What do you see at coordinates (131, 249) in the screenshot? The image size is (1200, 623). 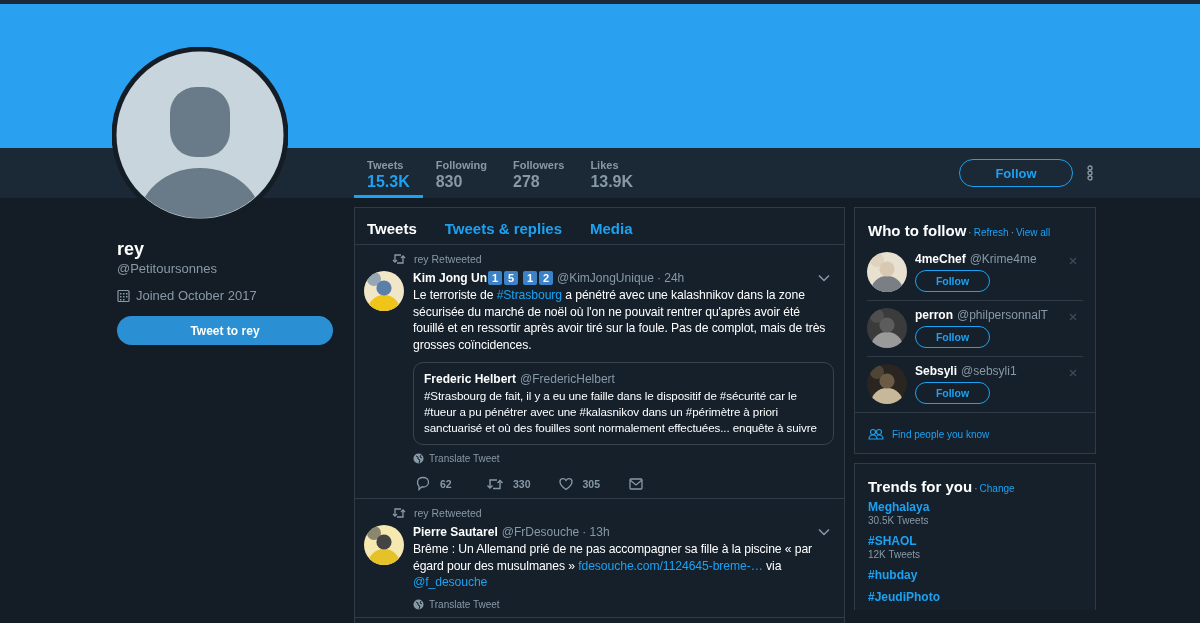 I see `profile-name: rey` at bounding box center [131, 249].